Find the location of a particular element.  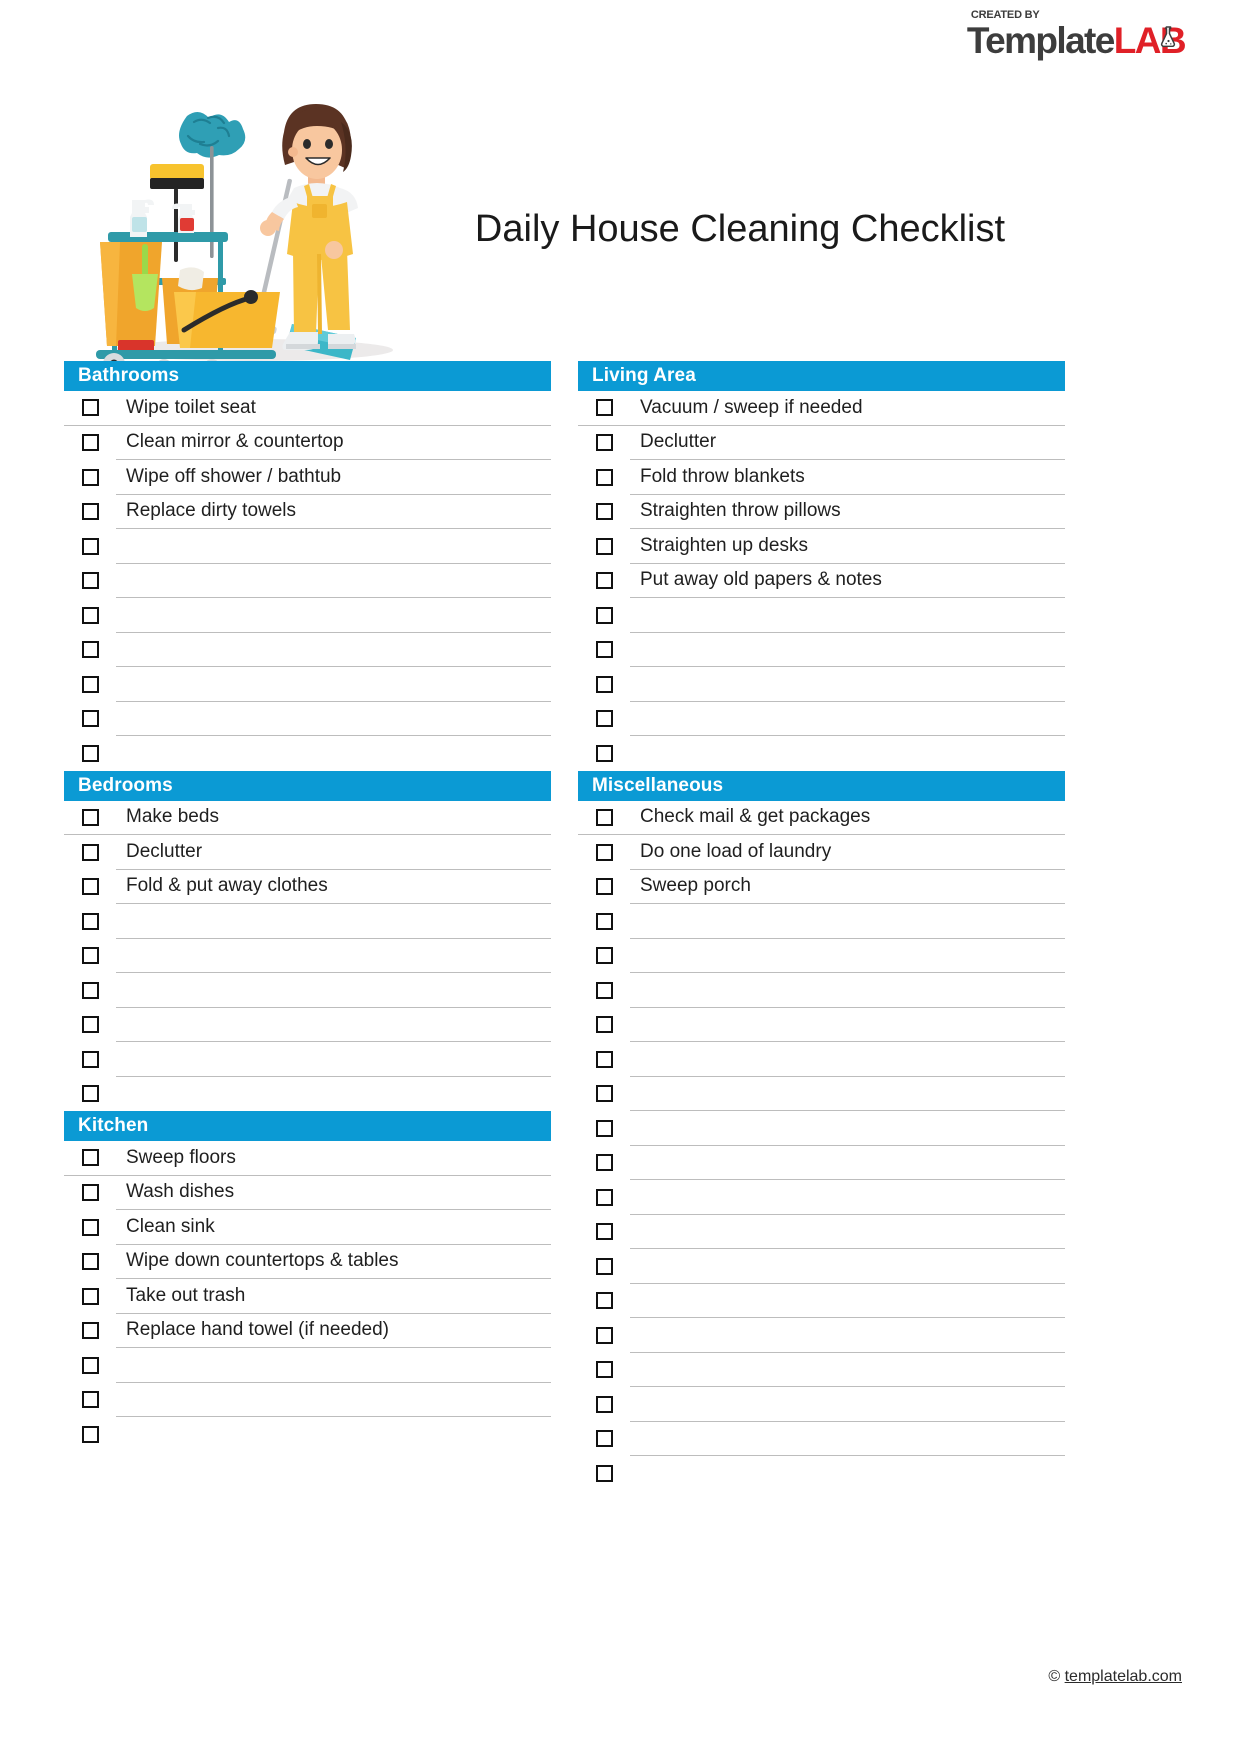

checklist-item-label: Wash dishes is located at coordinates (333, 1193).